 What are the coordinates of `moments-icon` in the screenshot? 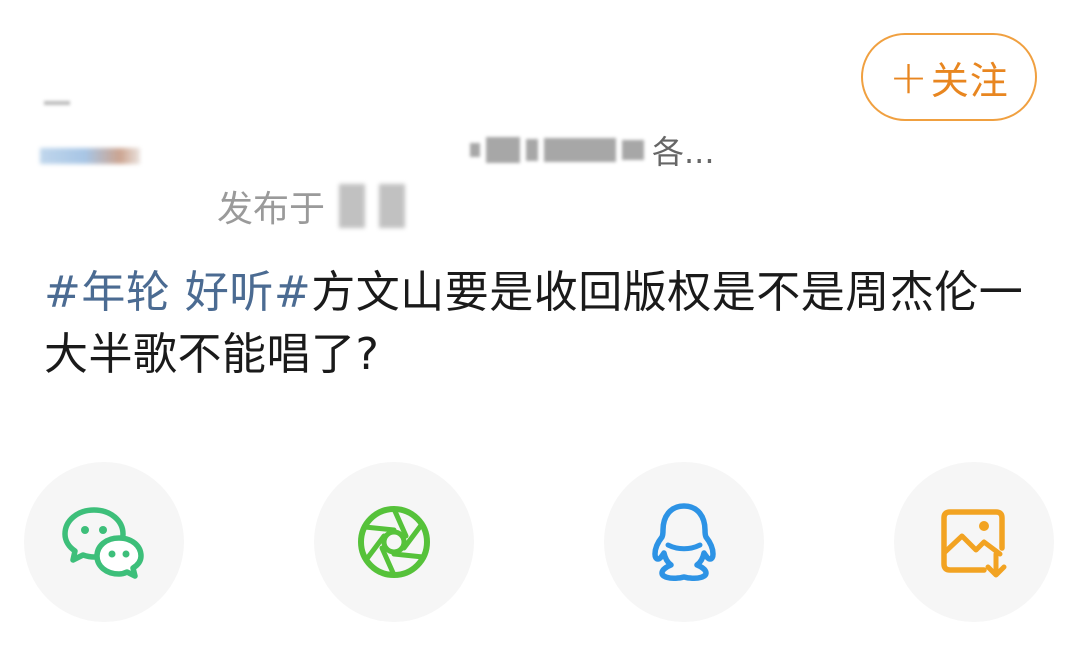 It's located at (394, 542).